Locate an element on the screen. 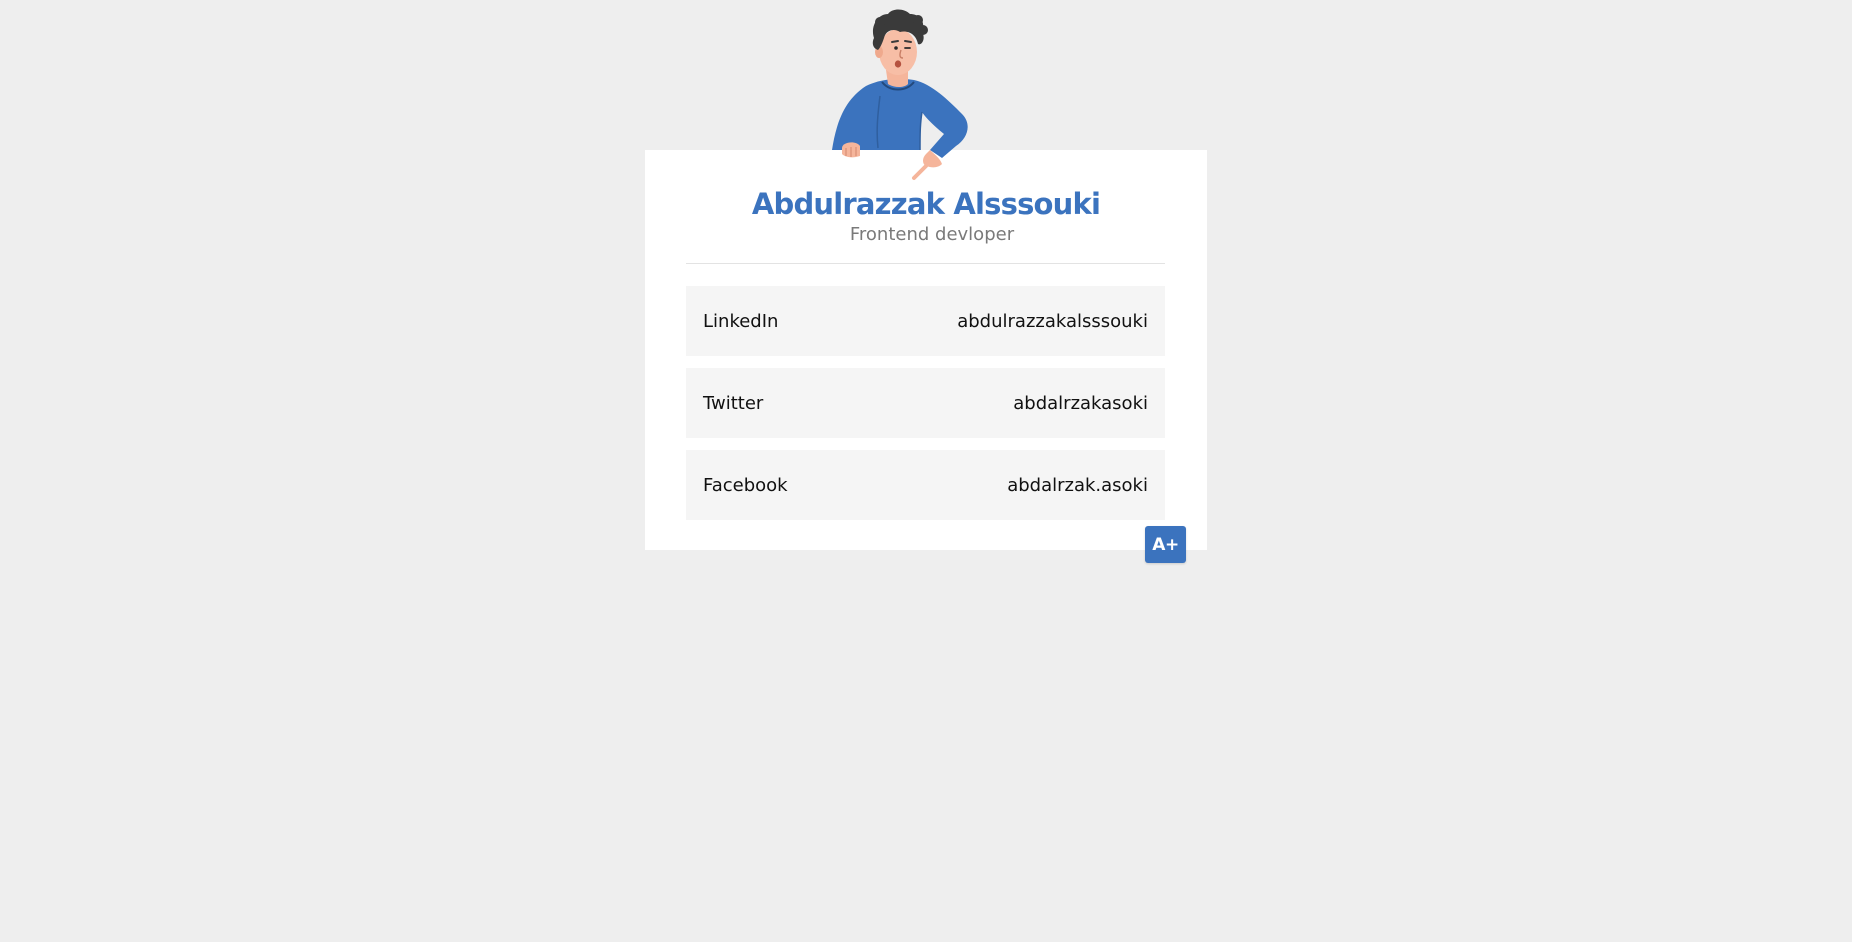  increase-font-size-button: A+ is located at coordinates (1165, 544).